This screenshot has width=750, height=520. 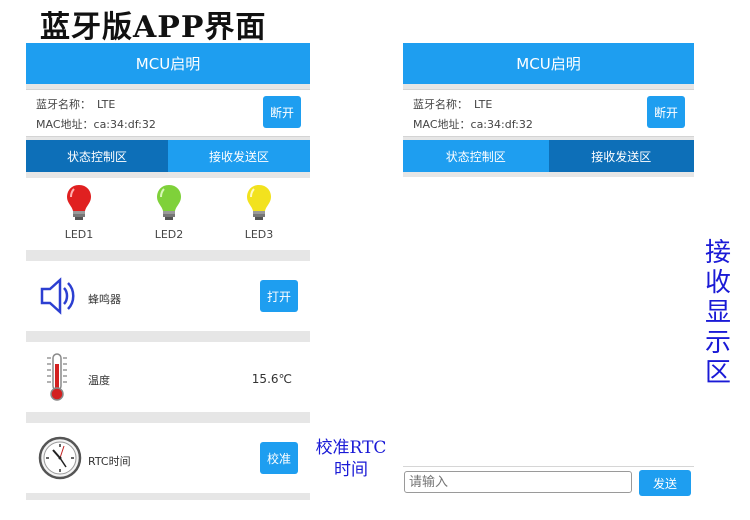 What do you see at coordinates (169, 202) in the screenshot?
I see `led2-bulb-icon` at bounding box center [169, 202].